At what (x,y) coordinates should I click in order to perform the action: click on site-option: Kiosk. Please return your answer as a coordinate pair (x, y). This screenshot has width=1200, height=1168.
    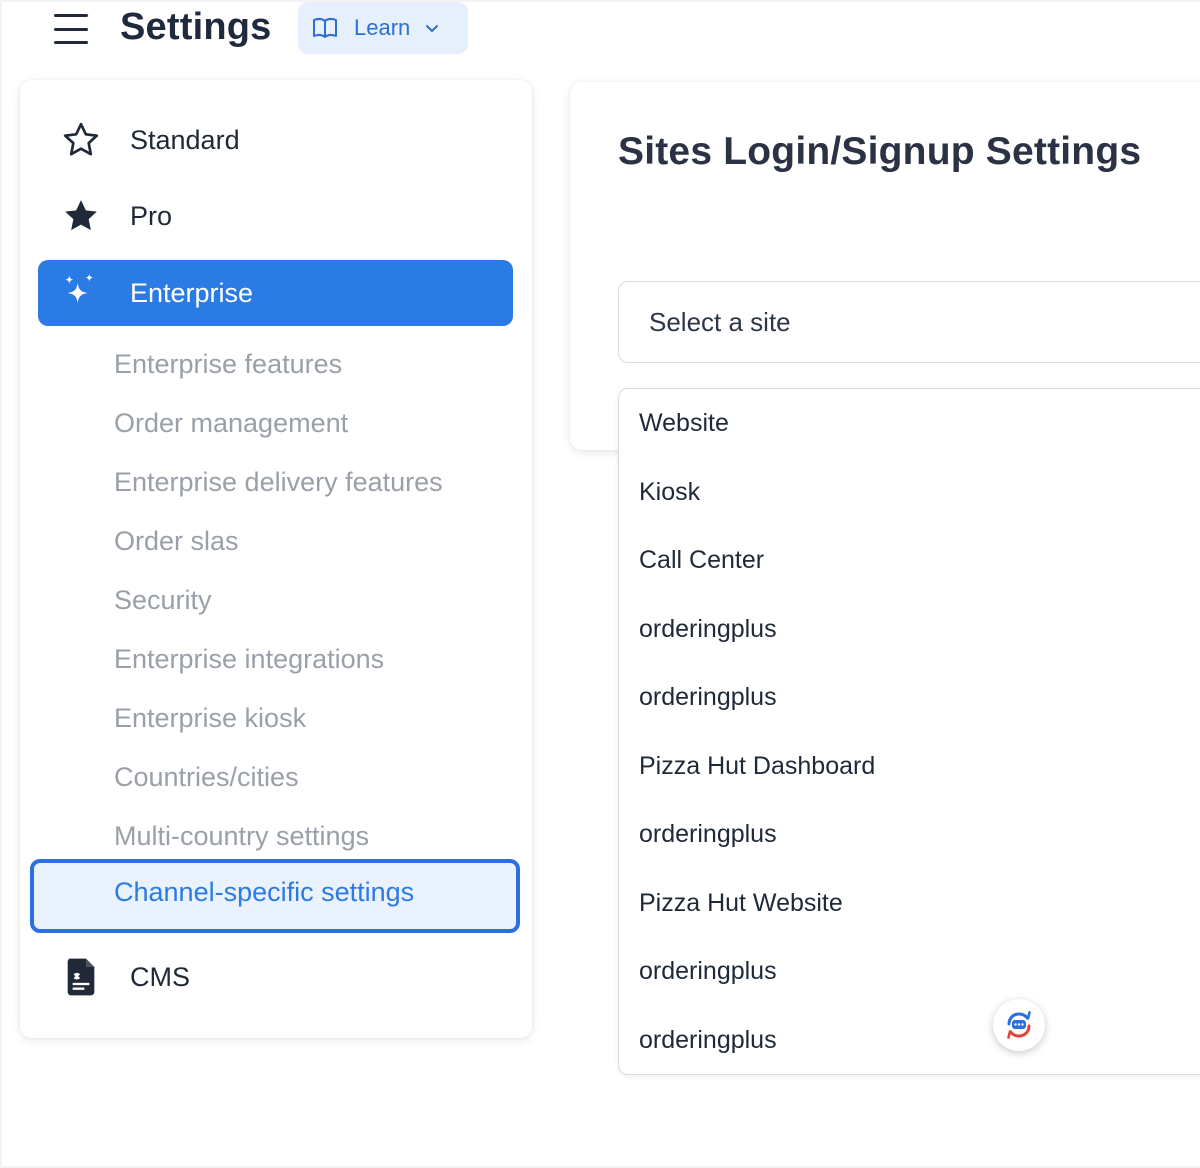
    Looking at the image, I should click on (919, 492).